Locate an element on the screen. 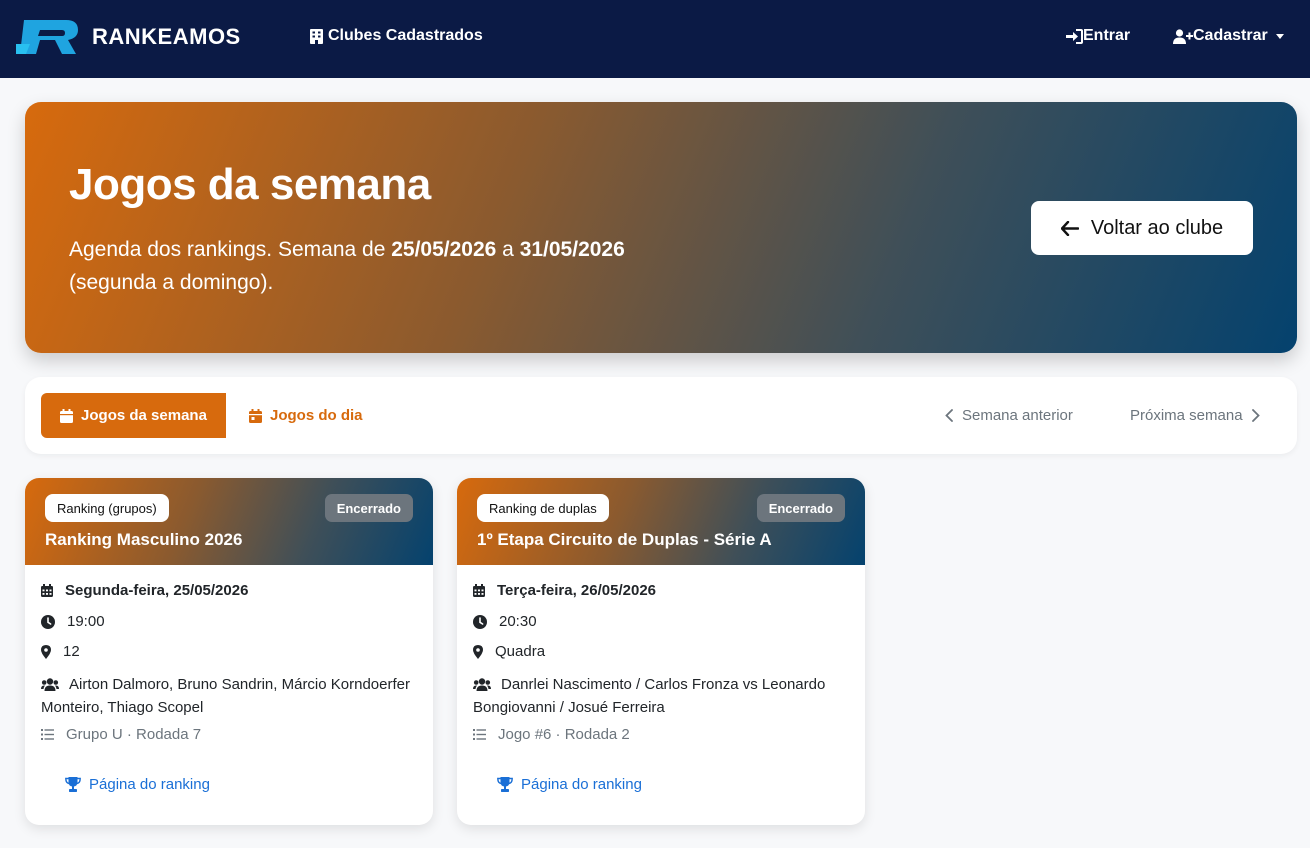 This screenshot has width=1310, height=848. back-to-club-label: Voltar ao clube is located at coordinates (1157, 227).